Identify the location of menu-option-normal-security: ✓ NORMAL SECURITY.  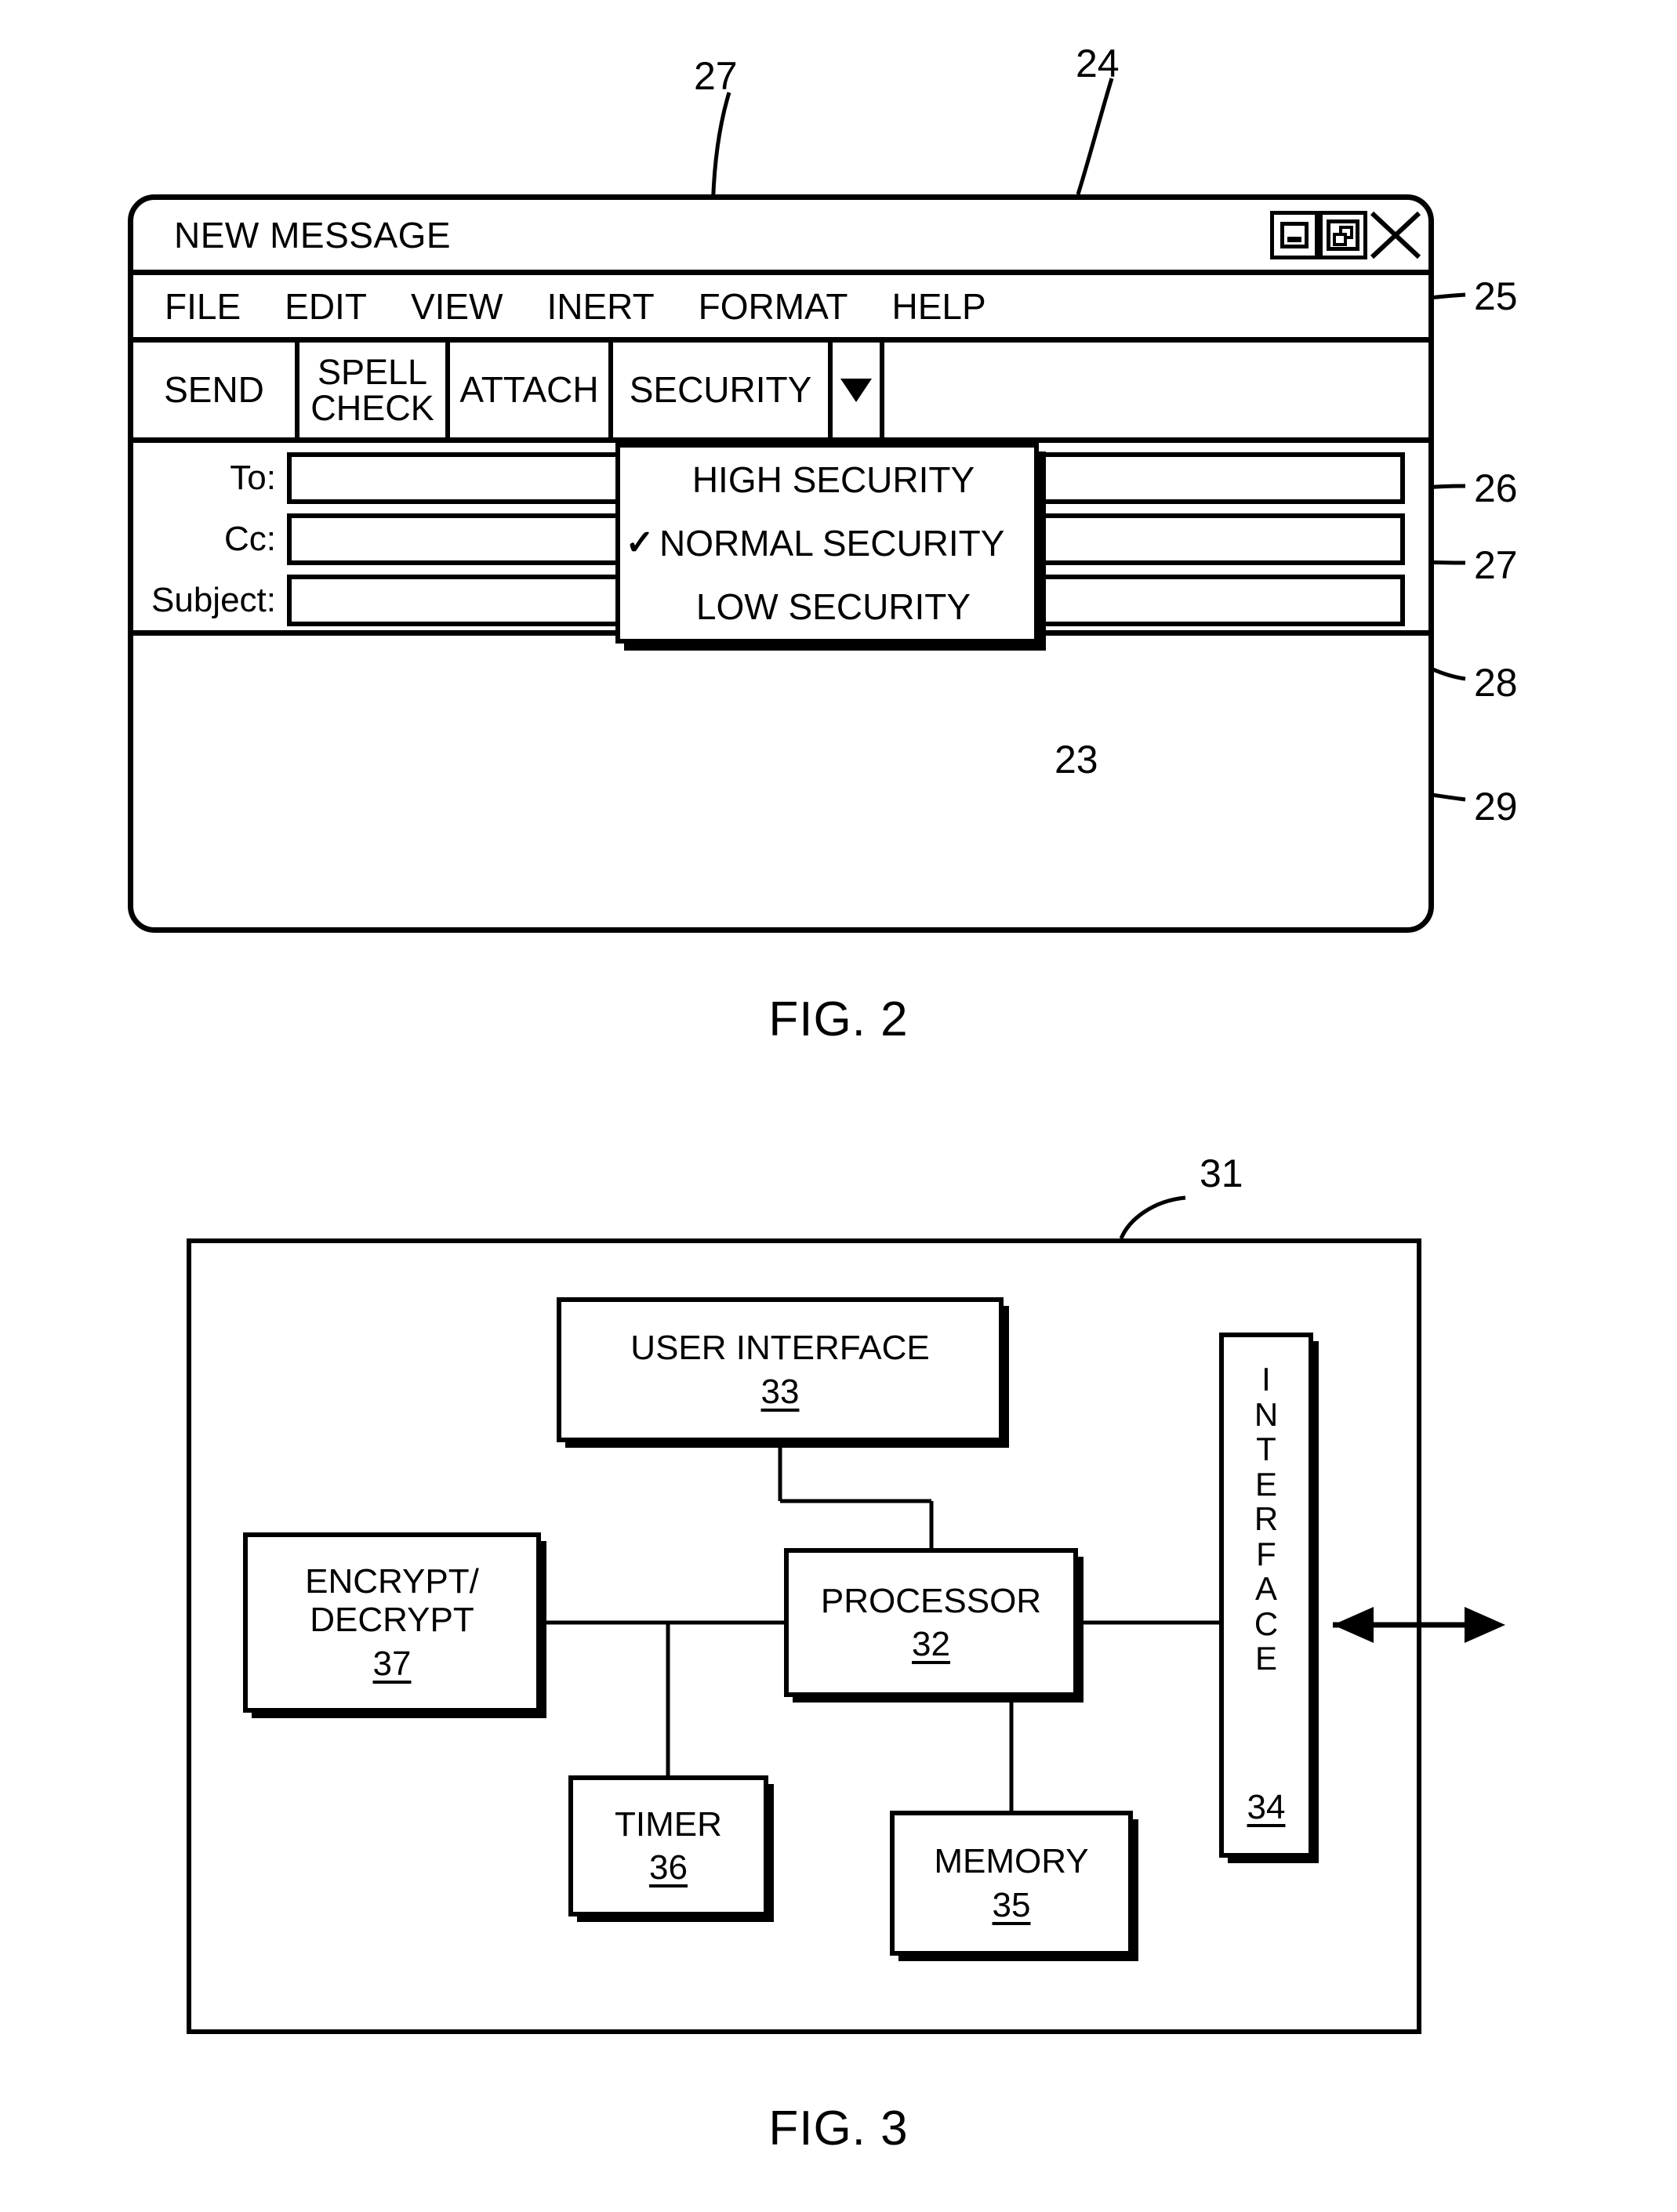
(827, 543).